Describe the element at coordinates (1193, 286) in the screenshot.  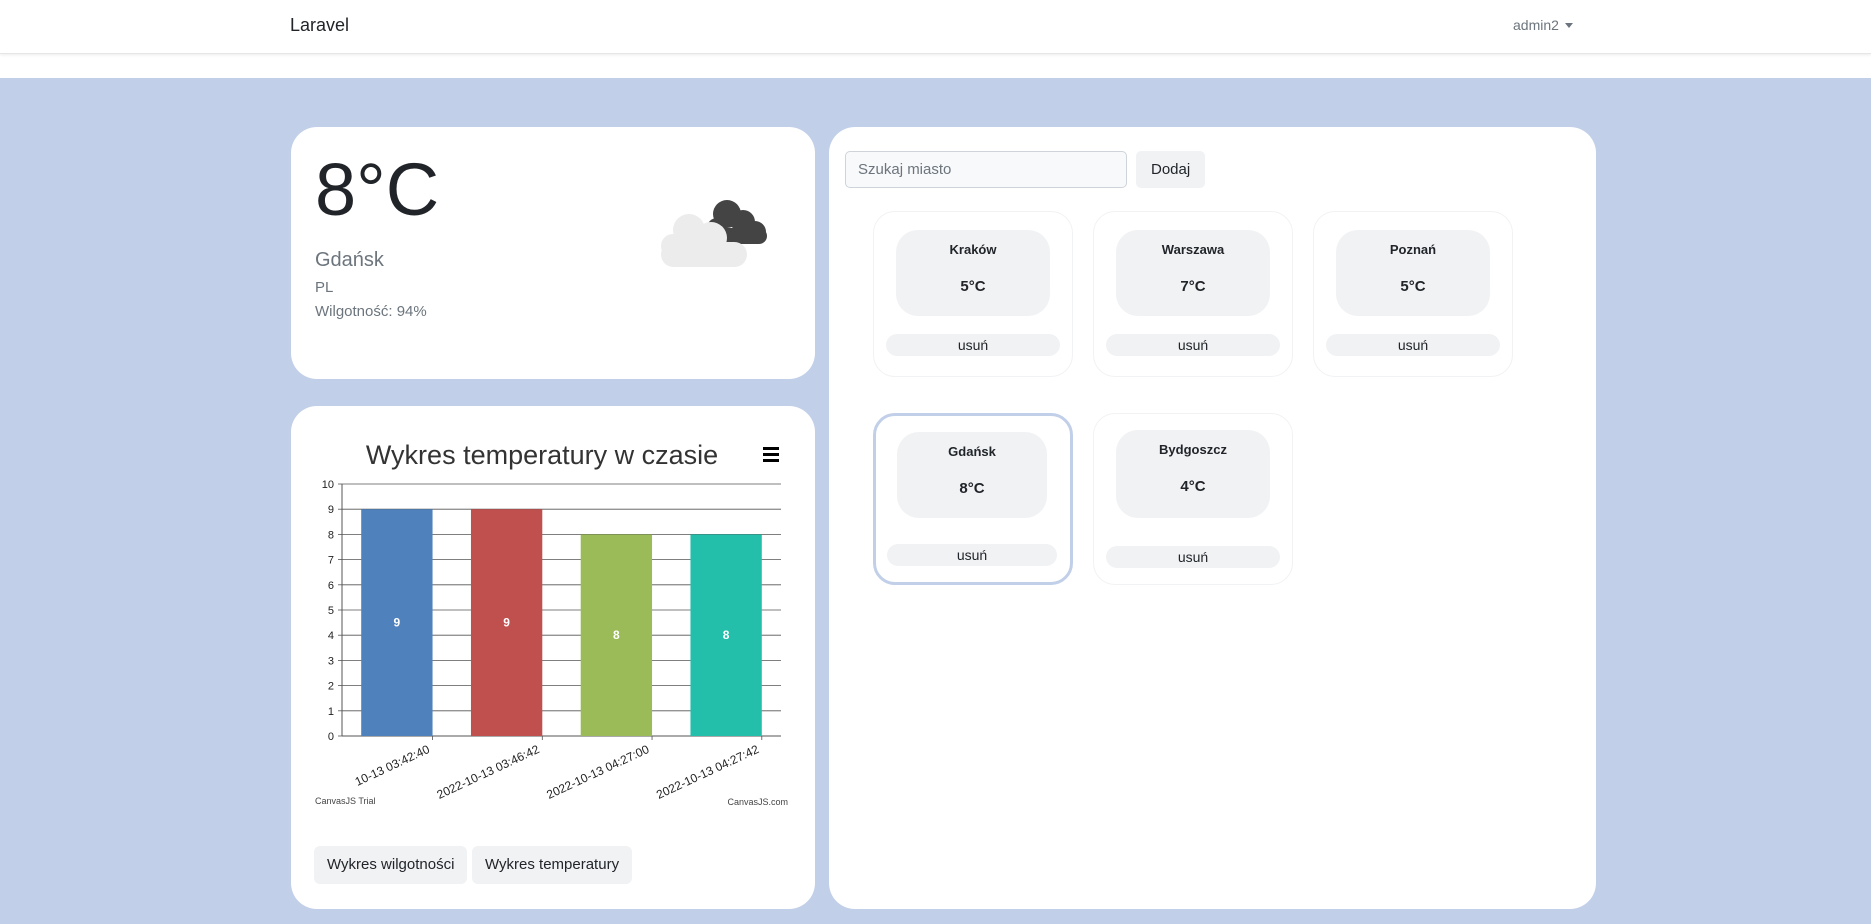
I see `city-temperature: 7°C` at that location.